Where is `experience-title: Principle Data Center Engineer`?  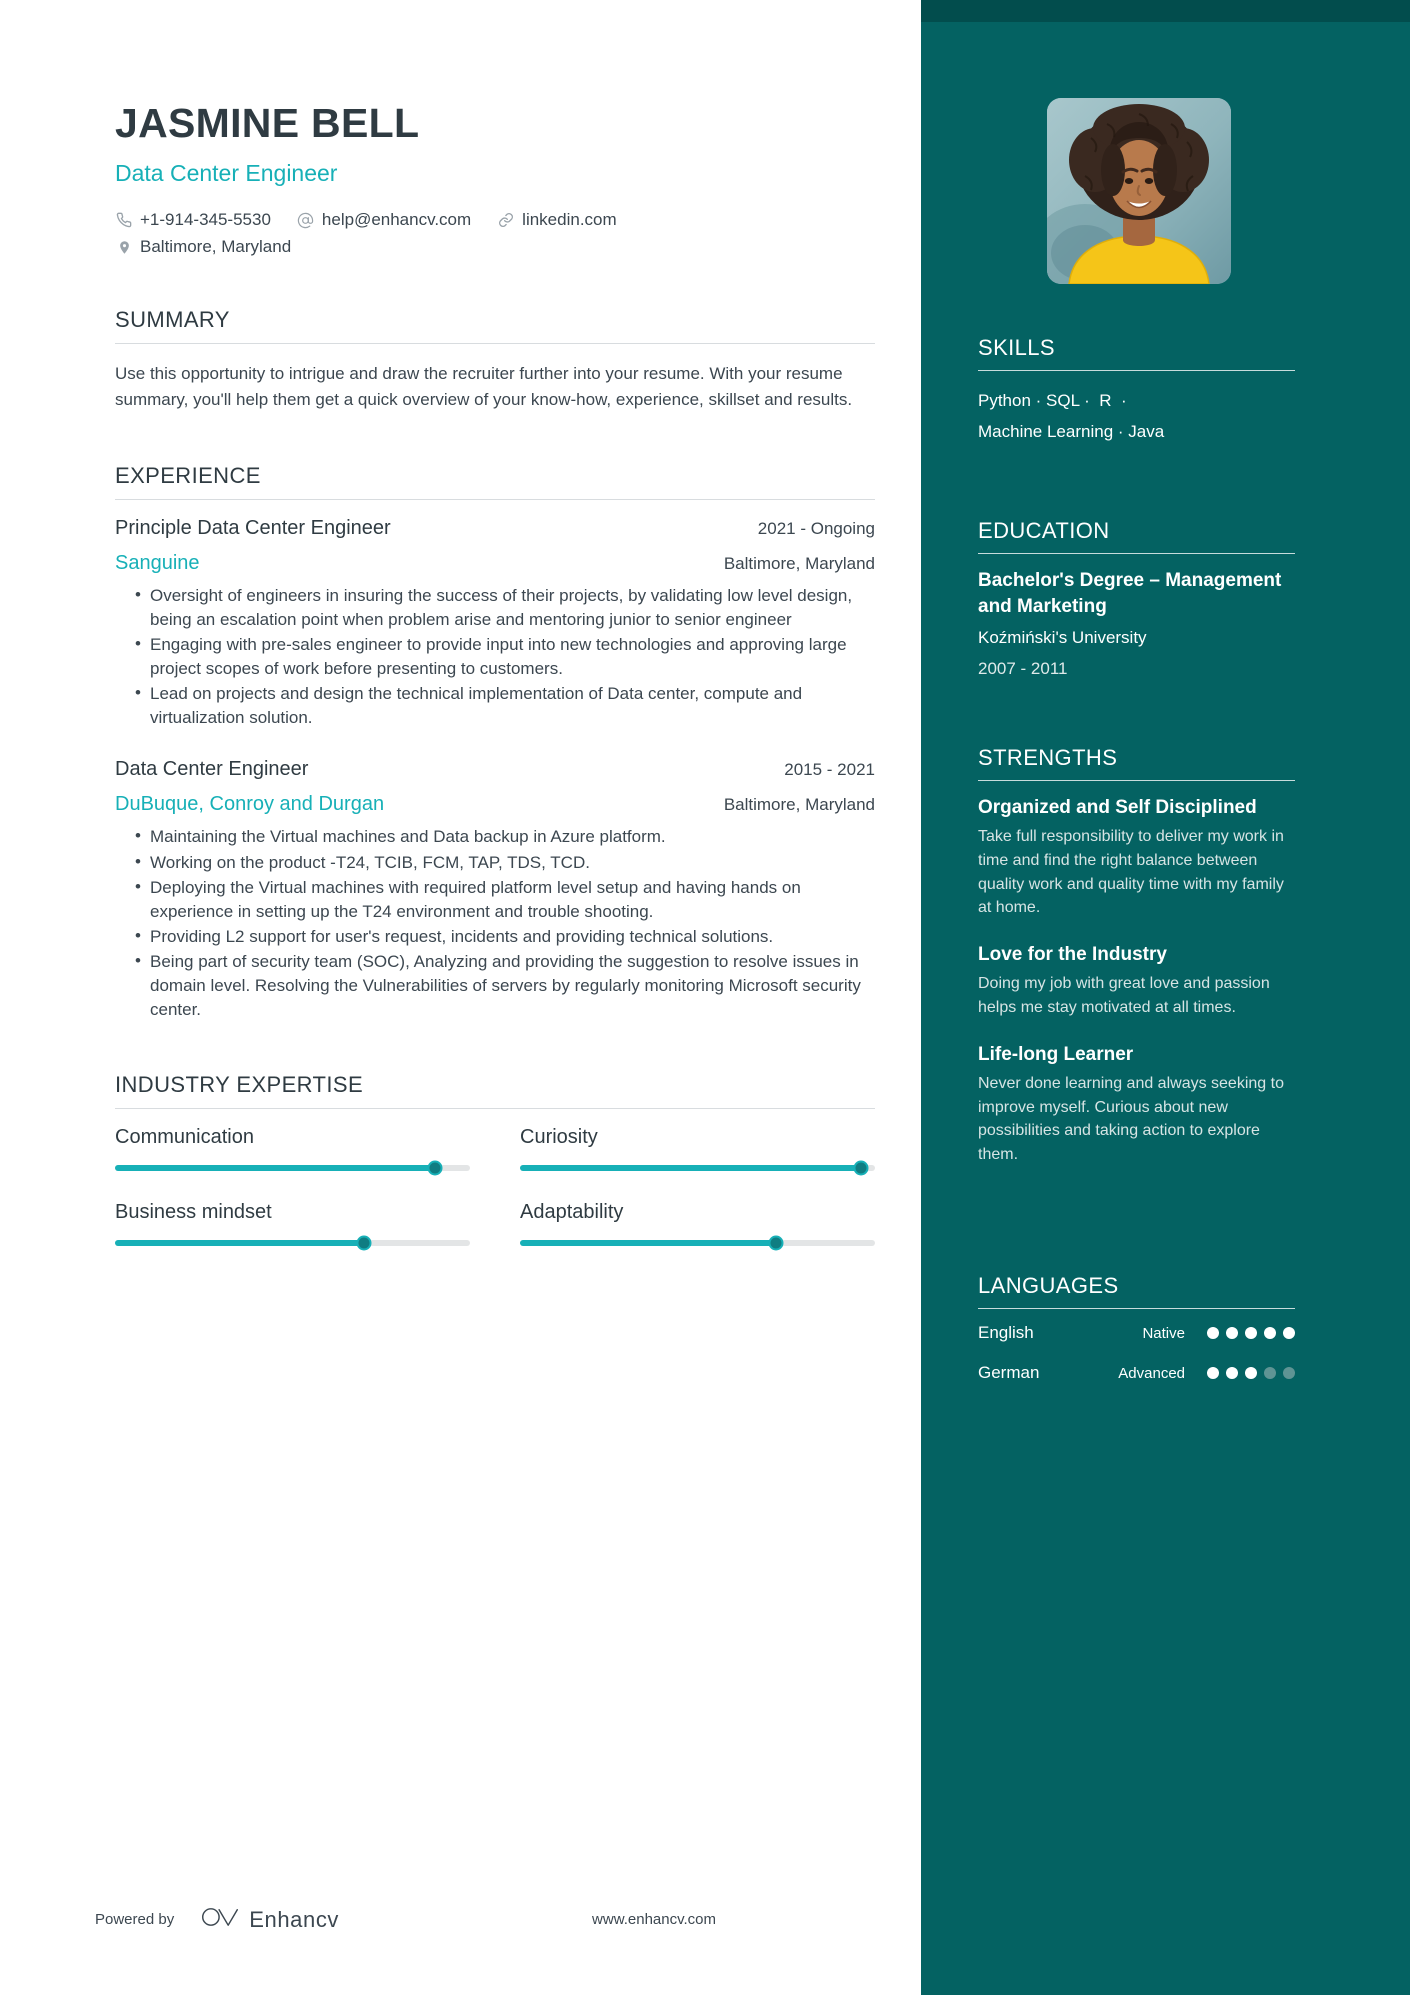
experience-title: Principle Data Center Engineer is located at coordinates (253, 527).